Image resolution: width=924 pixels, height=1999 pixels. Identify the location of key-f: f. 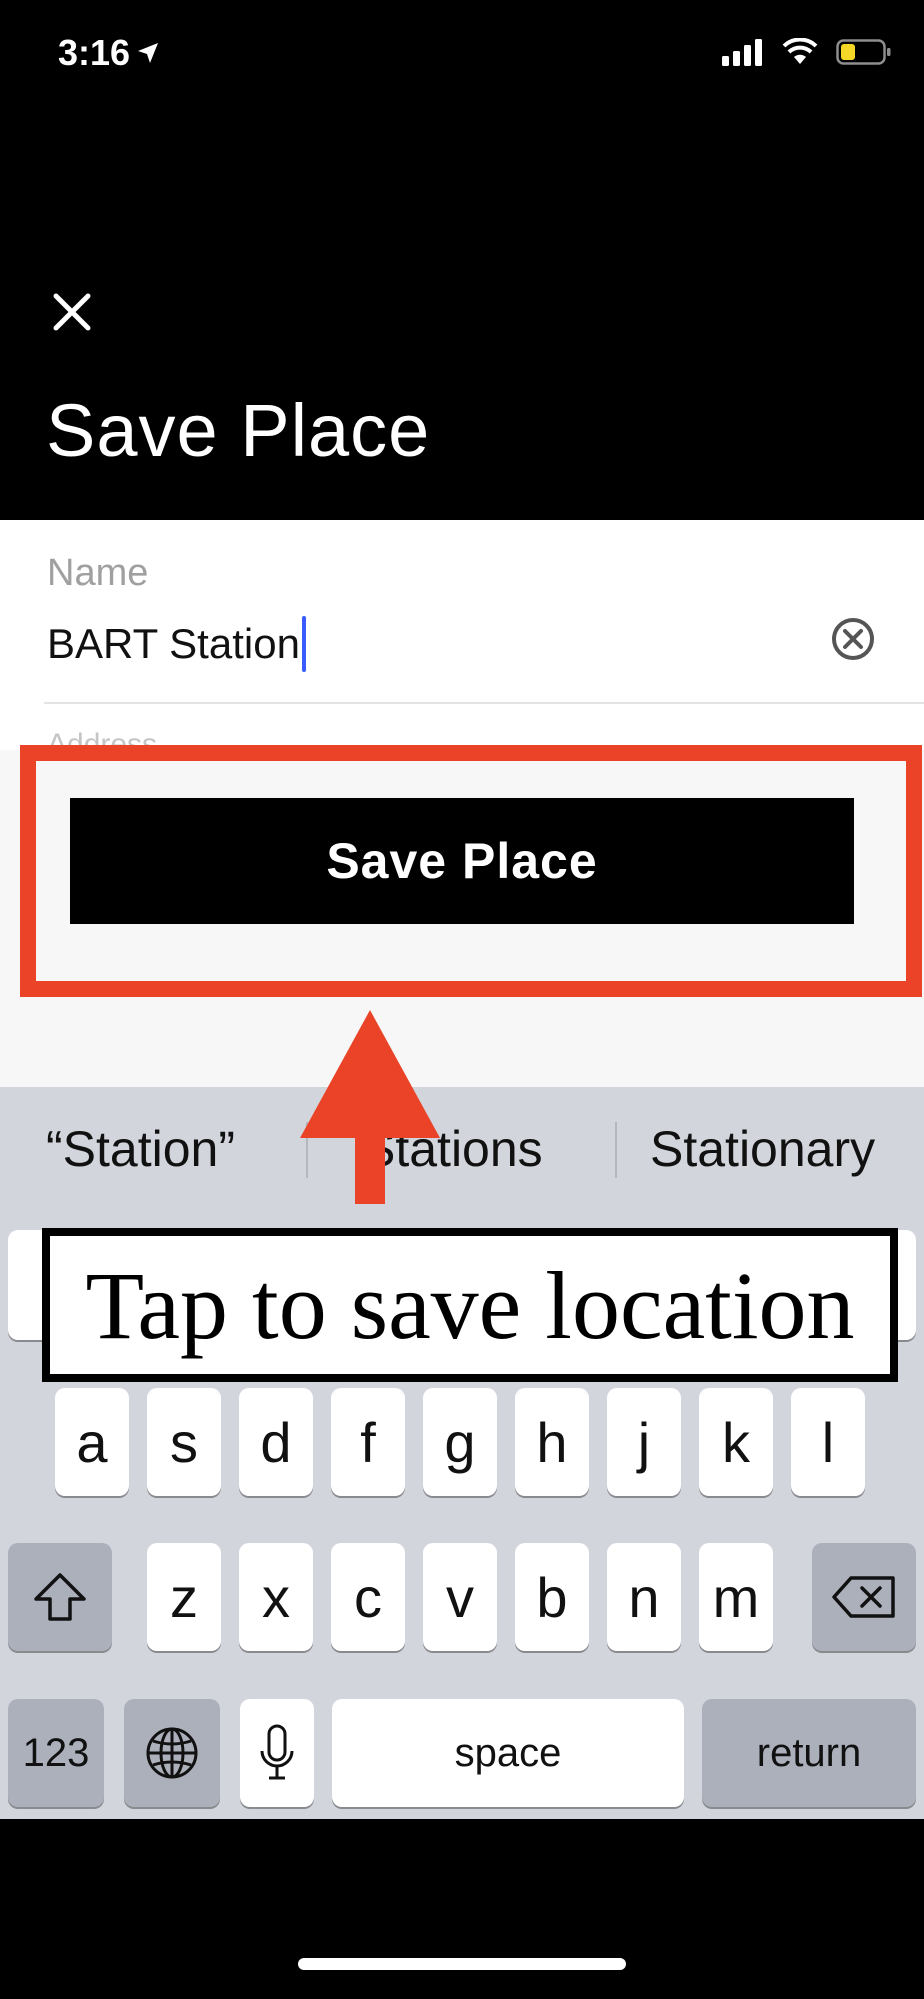
(368, 1442).